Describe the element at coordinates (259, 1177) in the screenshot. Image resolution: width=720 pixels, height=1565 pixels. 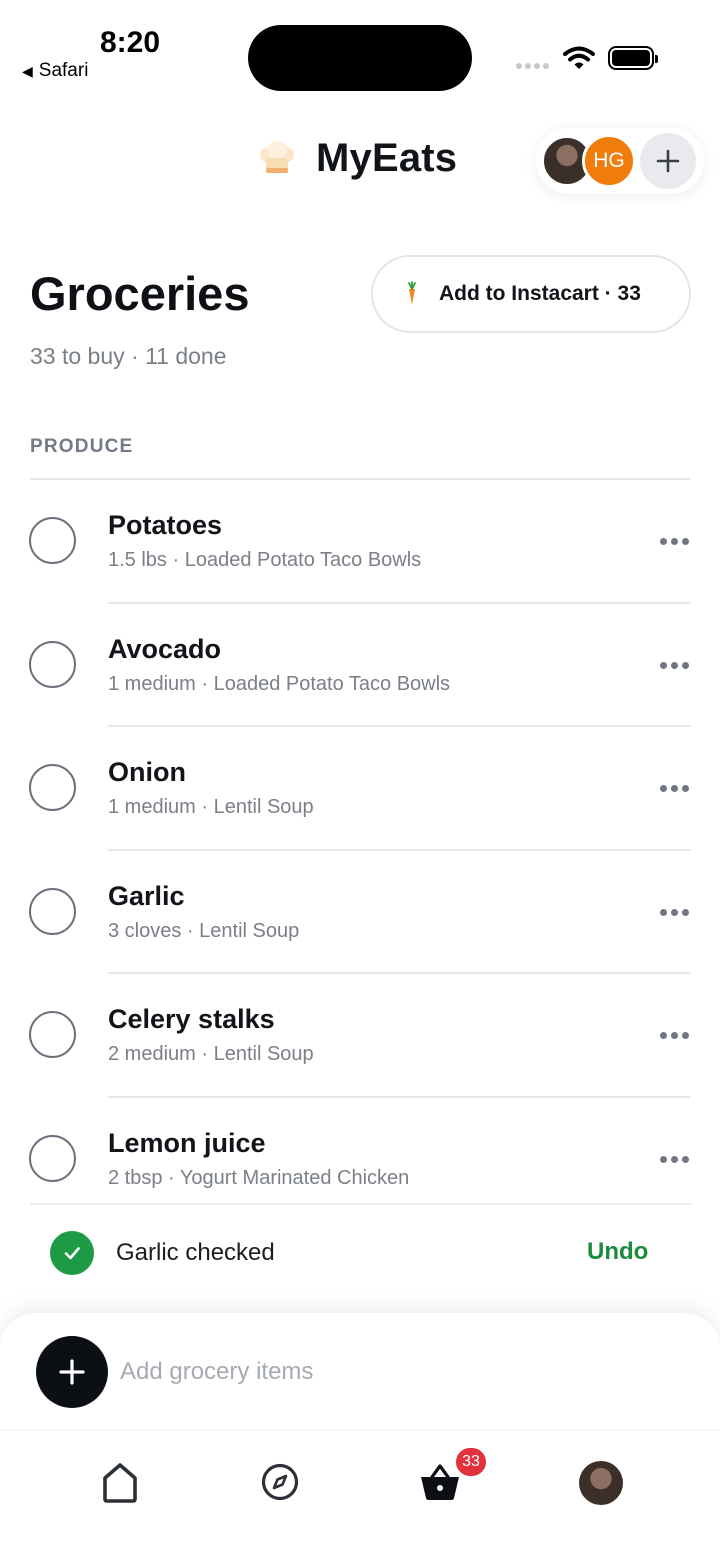
I see `item-meta: 2 tbsp · Yogurt Marinated Chicken` at that location.